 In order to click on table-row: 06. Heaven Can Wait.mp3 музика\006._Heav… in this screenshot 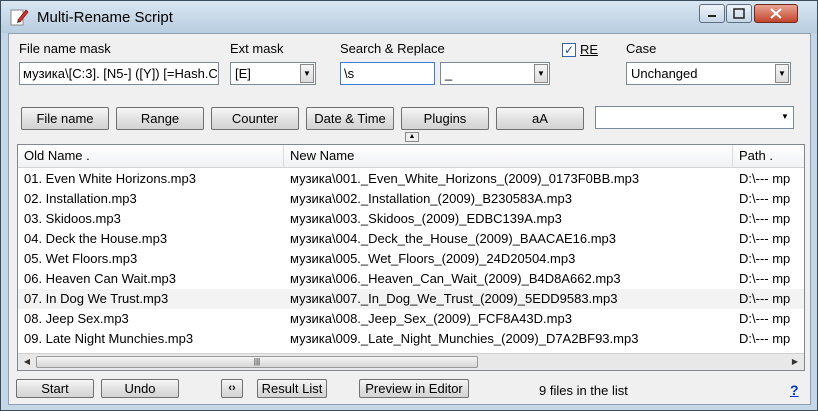, I will do `click(411, 279)`.